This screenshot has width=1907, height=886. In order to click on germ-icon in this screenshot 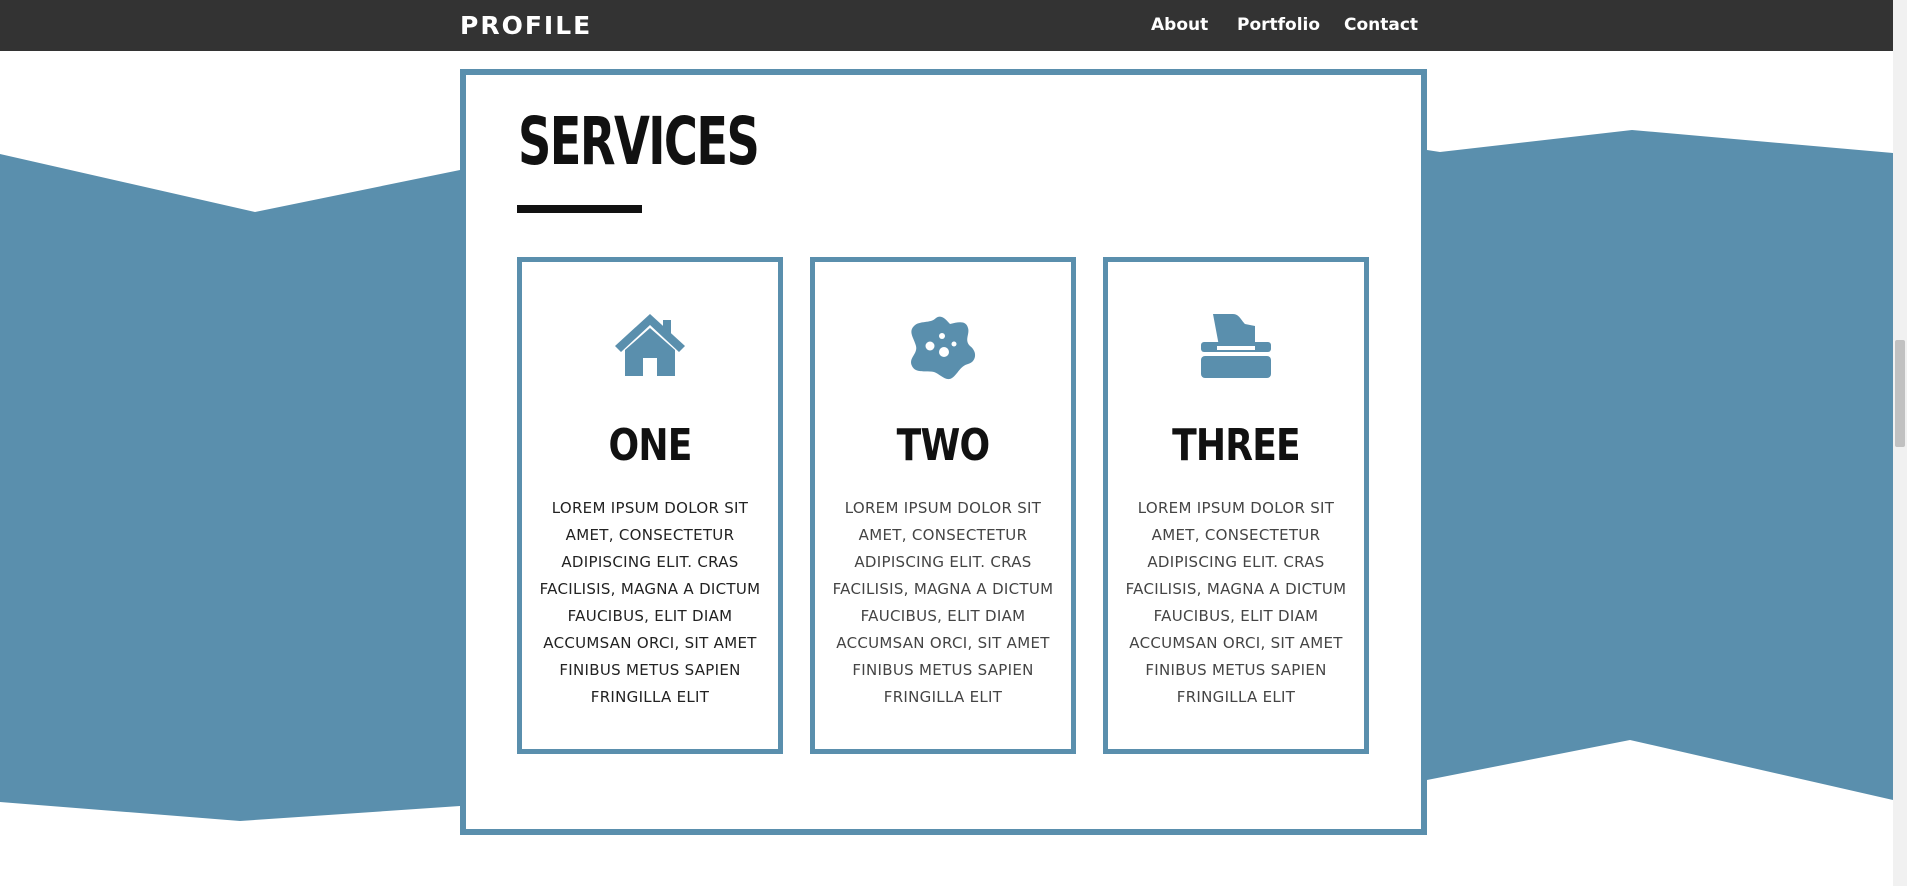, I will do `click(943, 347)`.